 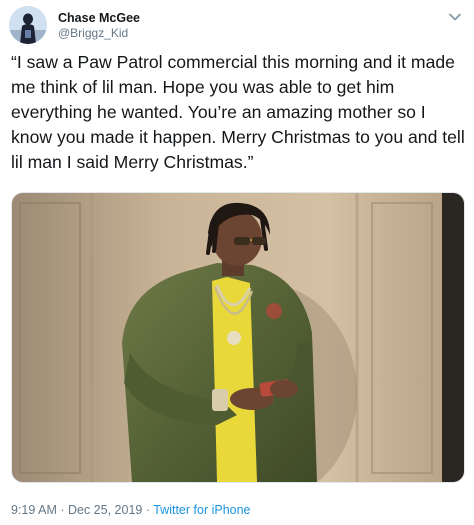 I want to click on tweet-source-link: Twitter for iPhone, so click(x=201, y=510).